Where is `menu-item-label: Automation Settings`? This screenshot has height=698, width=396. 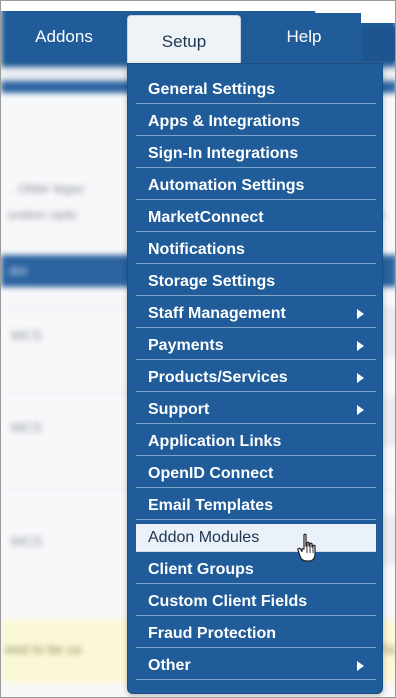 menu-item-label: Automation Settings is located at coordinates (226, 185).